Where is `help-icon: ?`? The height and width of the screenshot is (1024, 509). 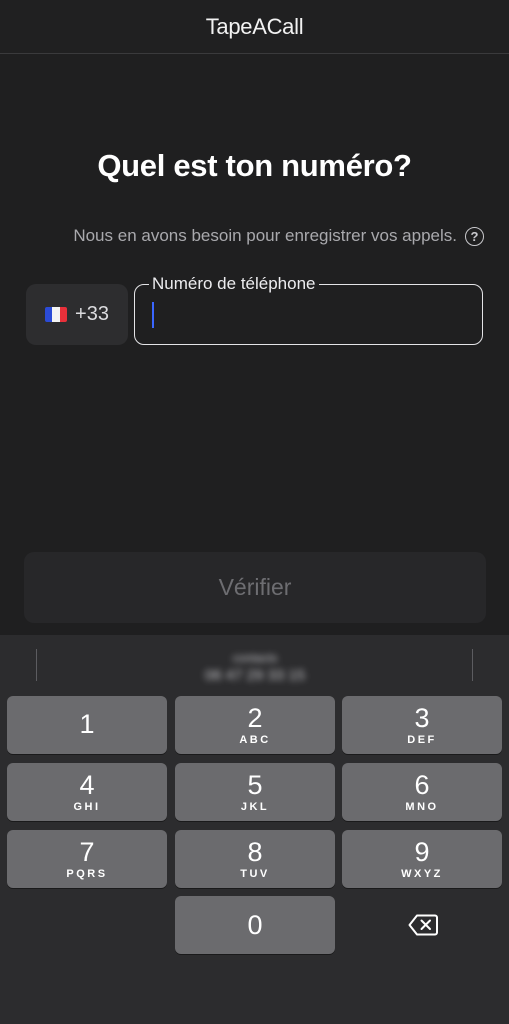 help-icon: ? is located at coordinates (474, 236).